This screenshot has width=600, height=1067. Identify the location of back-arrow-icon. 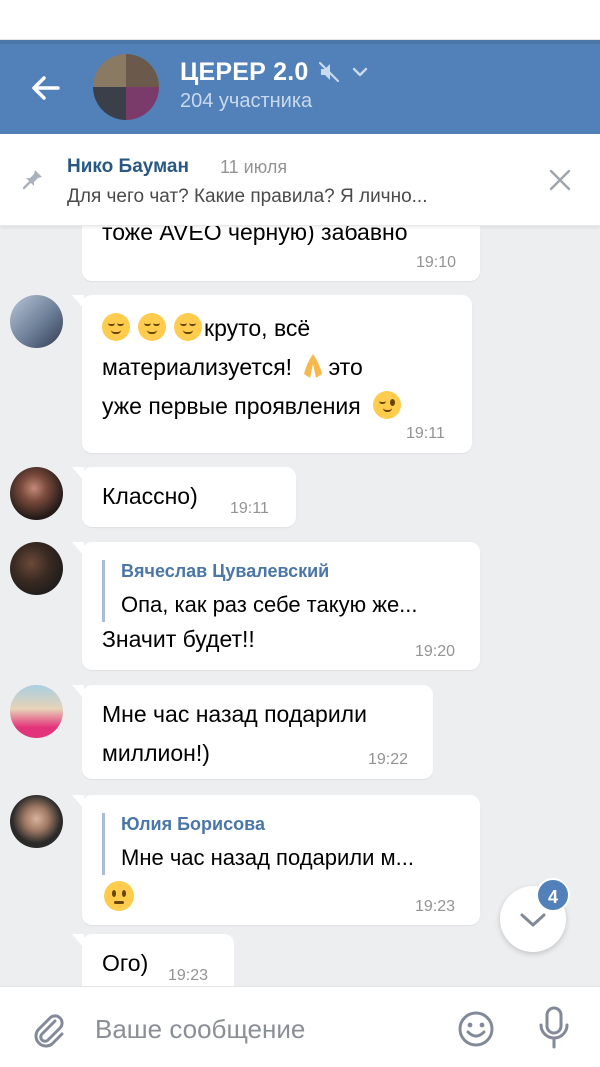
(46, 88).